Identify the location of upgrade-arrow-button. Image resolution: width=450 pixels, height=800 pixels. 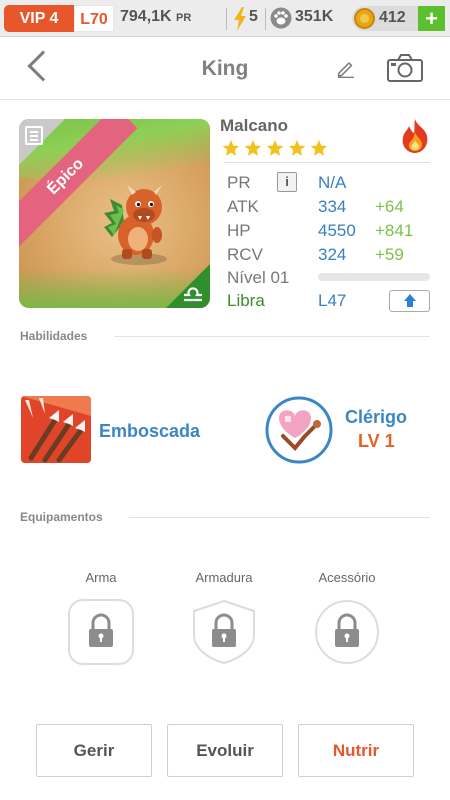
(409, 301).